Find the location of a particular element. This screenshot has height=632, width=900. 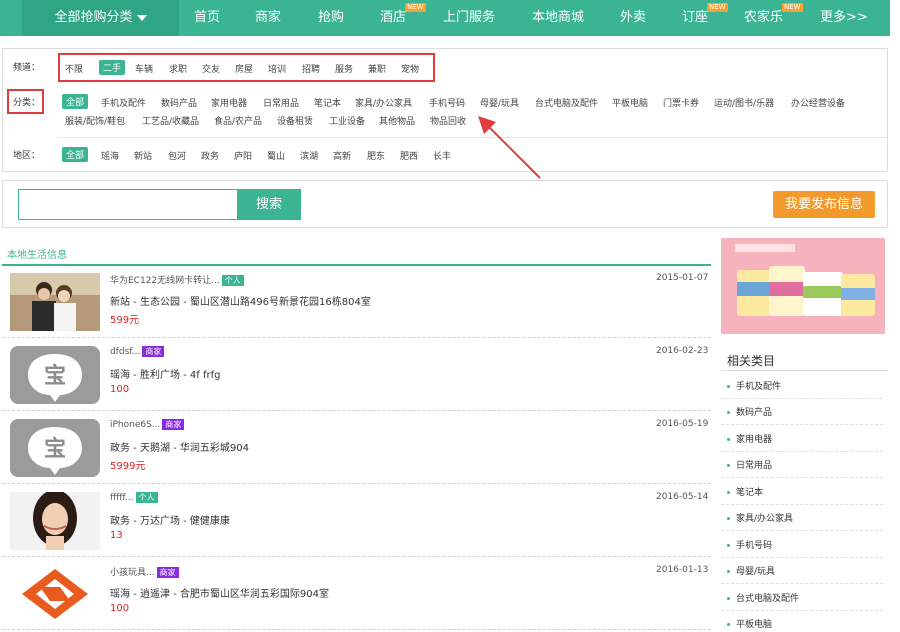

sidebar-item-appliances: 家用电器 is located at coordinates (749, 438).